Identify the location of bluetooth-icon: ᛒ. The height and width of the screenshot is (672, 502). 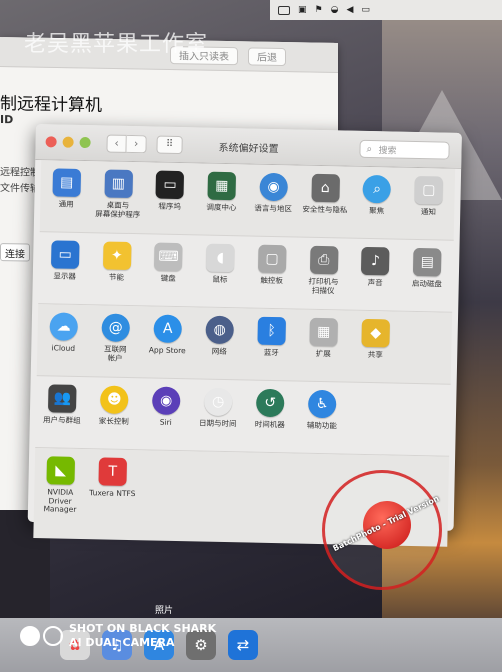
(272, 331).